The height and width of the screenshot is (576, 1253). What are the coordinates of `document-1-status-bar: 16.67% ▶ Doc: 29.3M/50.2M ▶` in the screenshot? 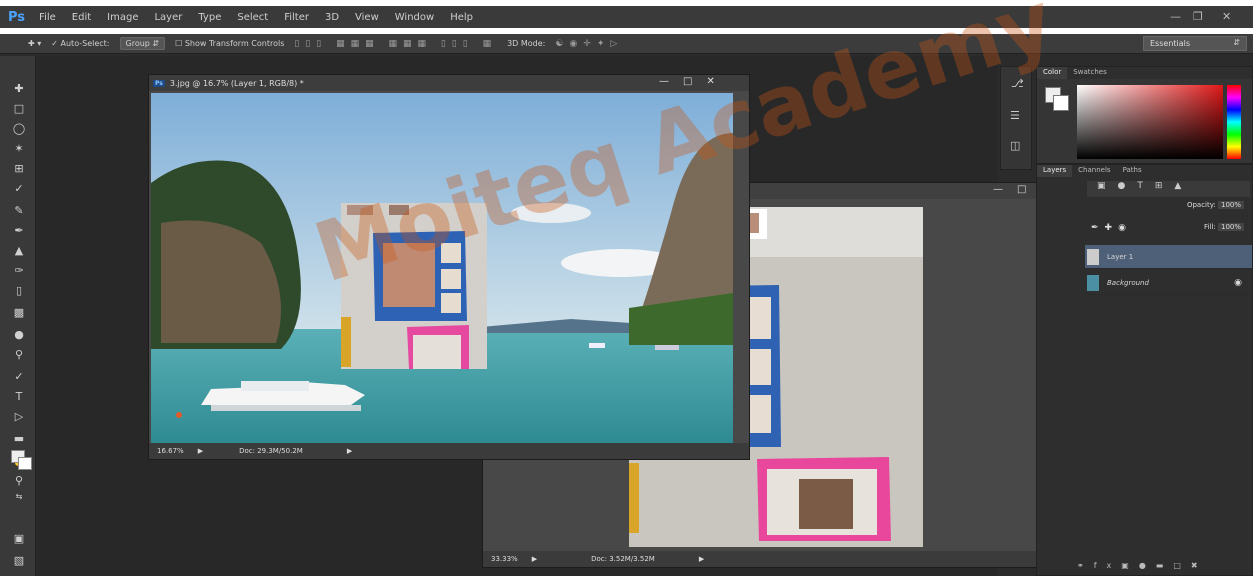 It's located at (449, 451).